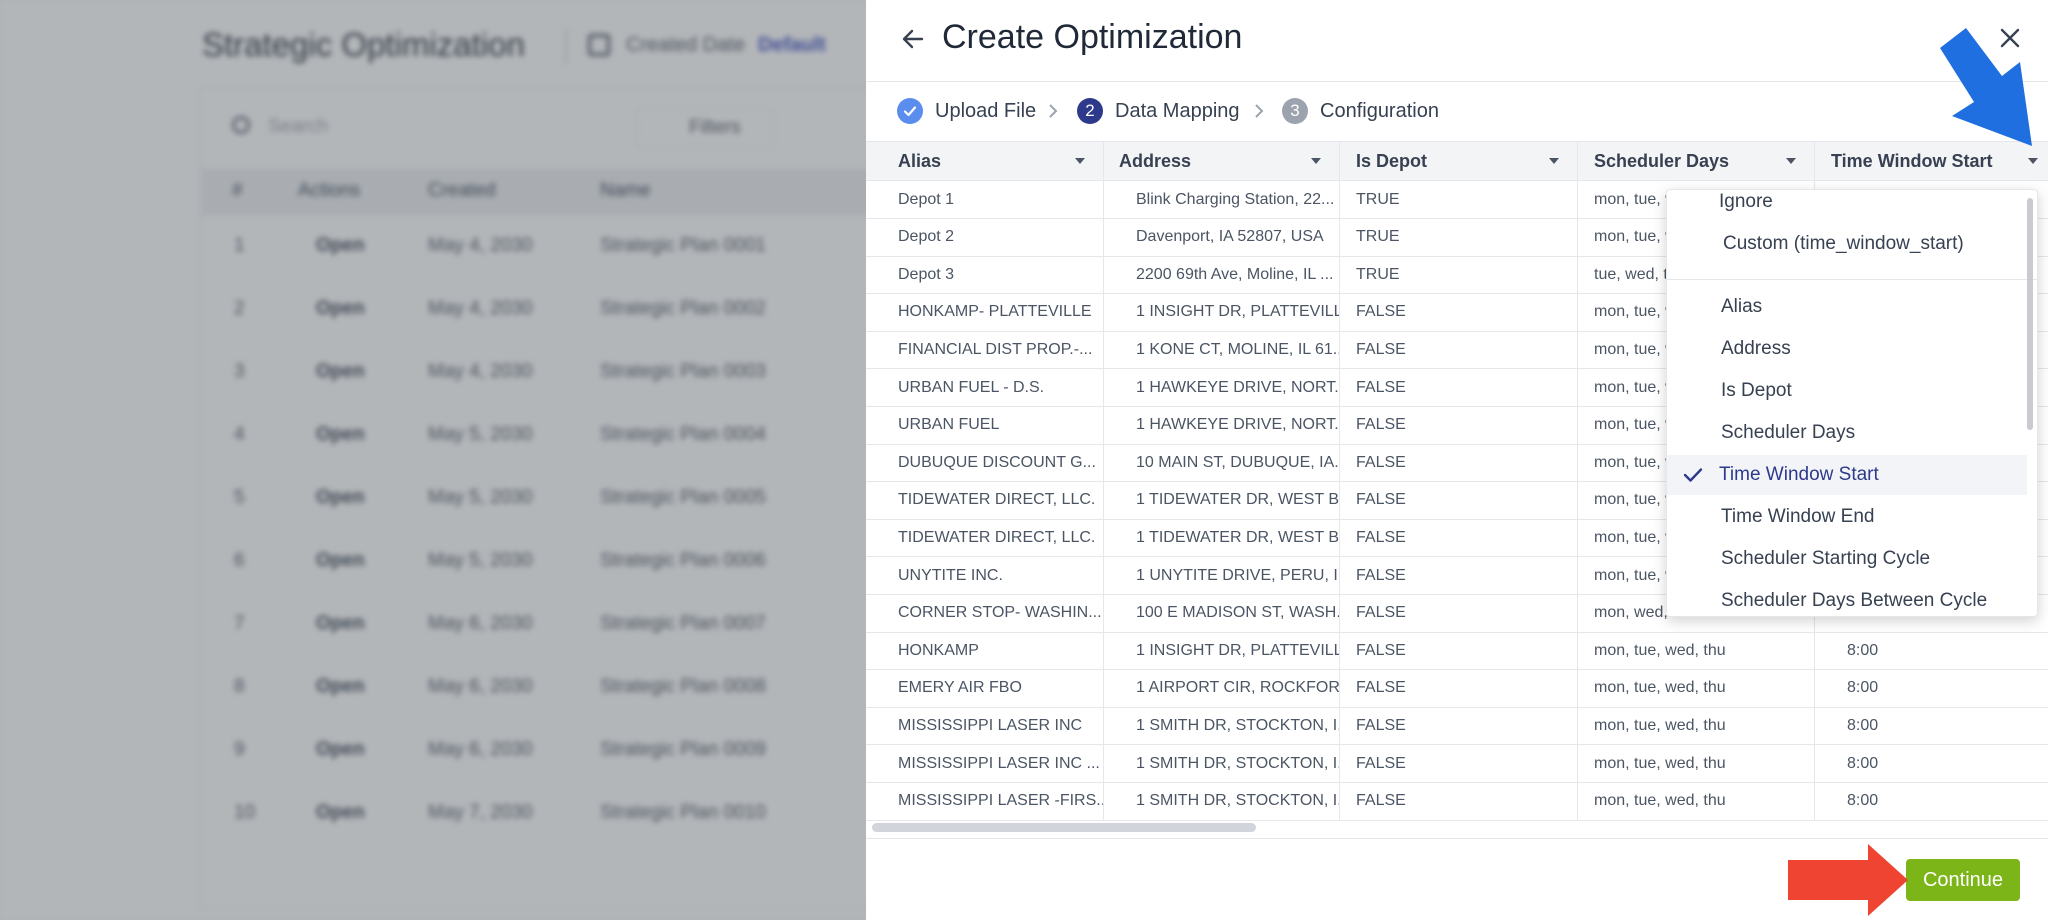 This screenshot has height=920, width=2048. I want to click on dropdown-option: Time Window End, so click(1847, 517).